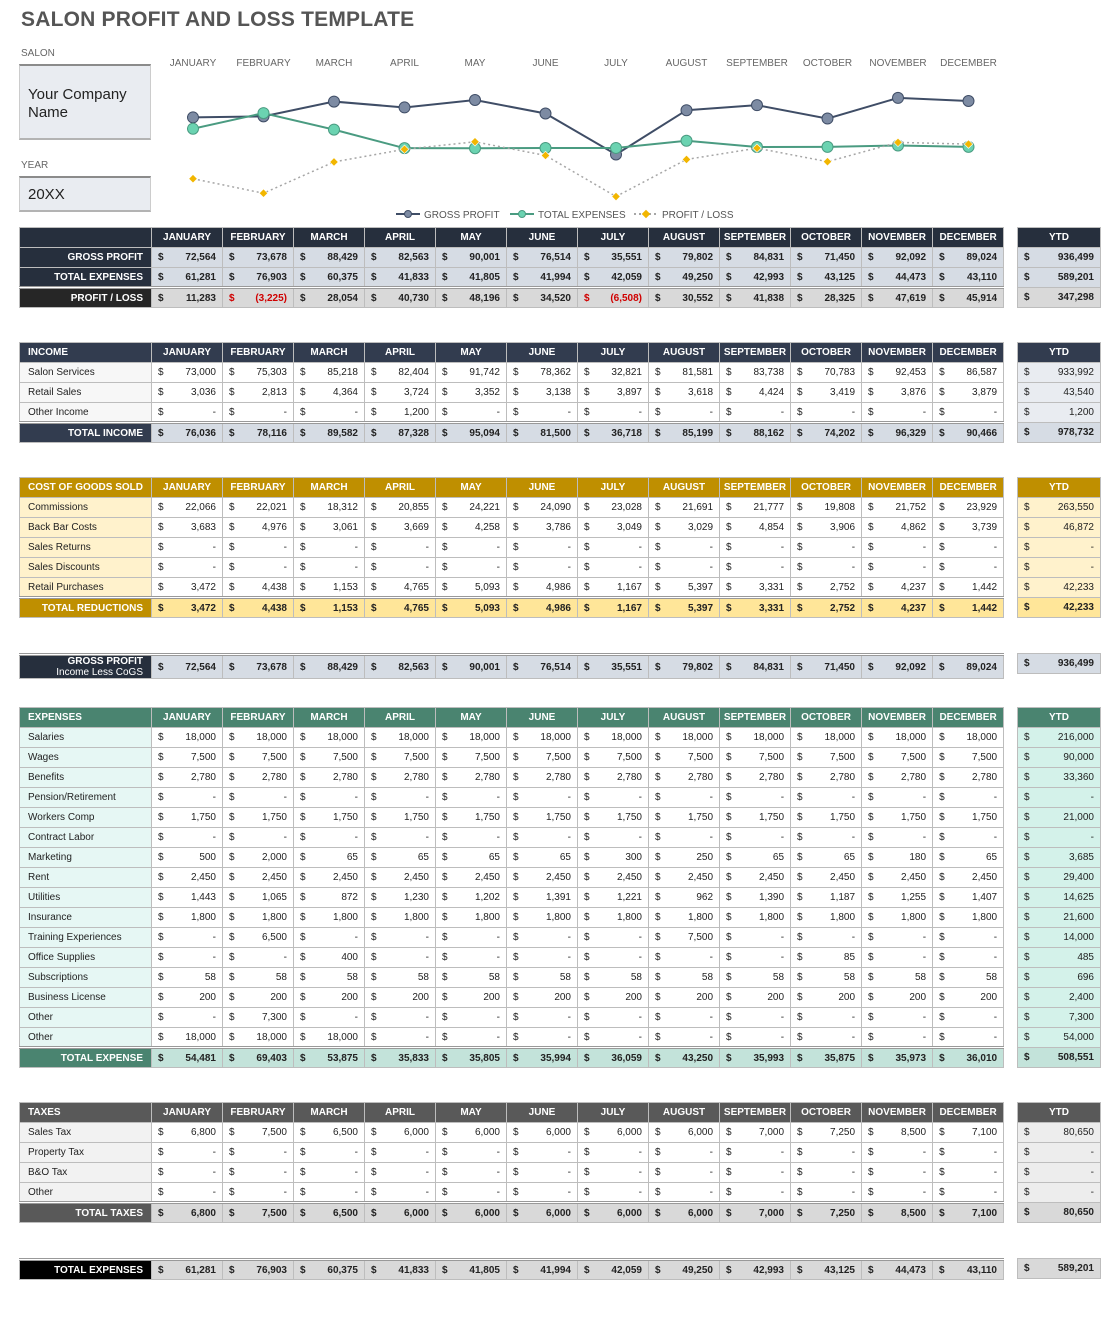  What do you see at coordinates (335, 817) in the screenshot?
I see `month-value-cell: 1,750` at bounding box center [335, 817].